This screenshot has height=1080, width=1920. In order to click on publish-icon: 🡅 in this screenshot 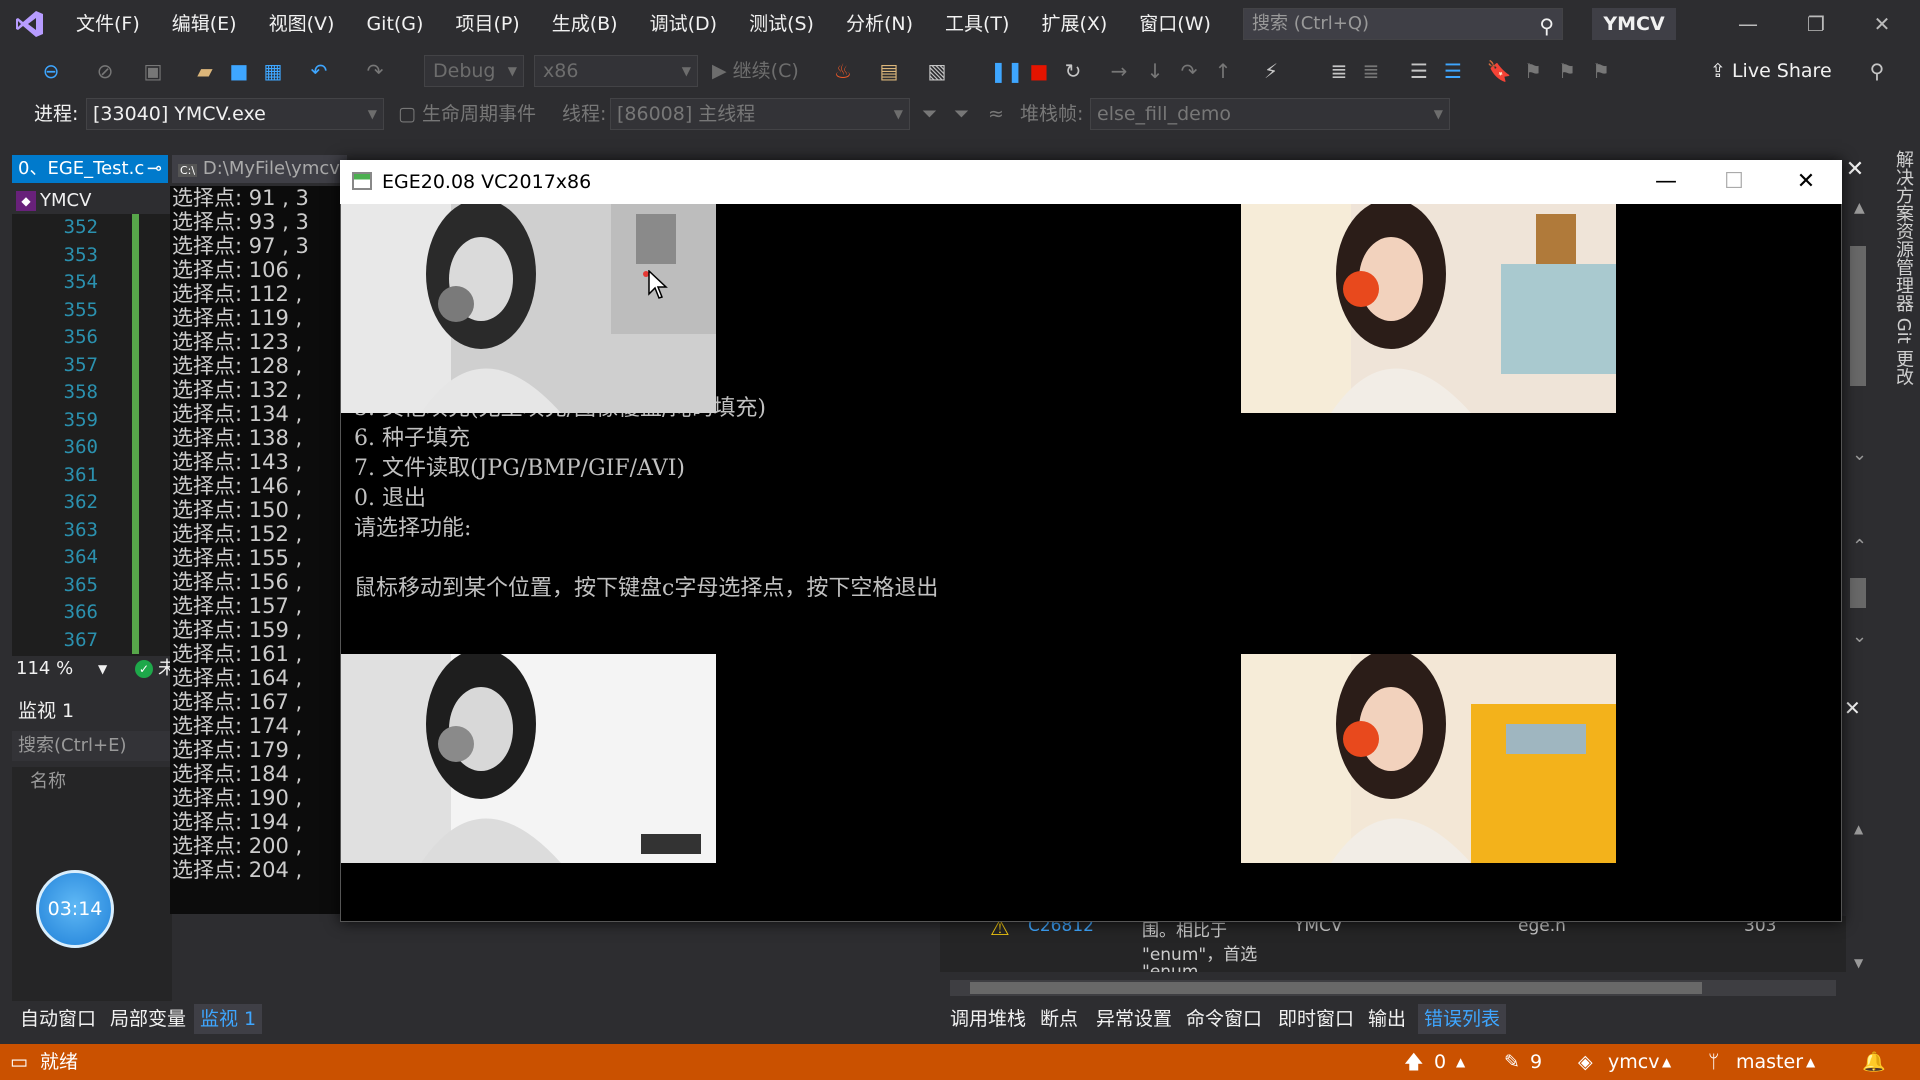, I will do `click(1414, 1062)`.